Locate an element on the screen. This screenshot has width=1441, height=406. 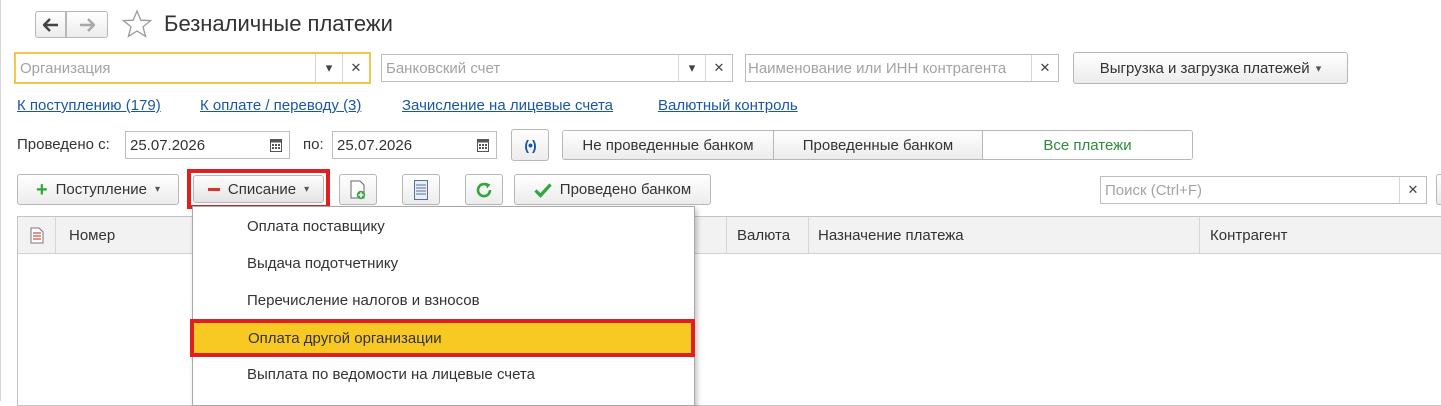
list-button is located at coordinates (421, 189).